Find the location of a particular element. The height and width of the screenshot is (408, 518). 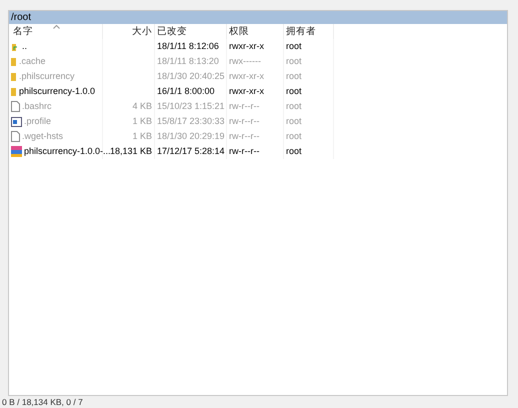

window-file-icon is located at coordinates (16, 121).